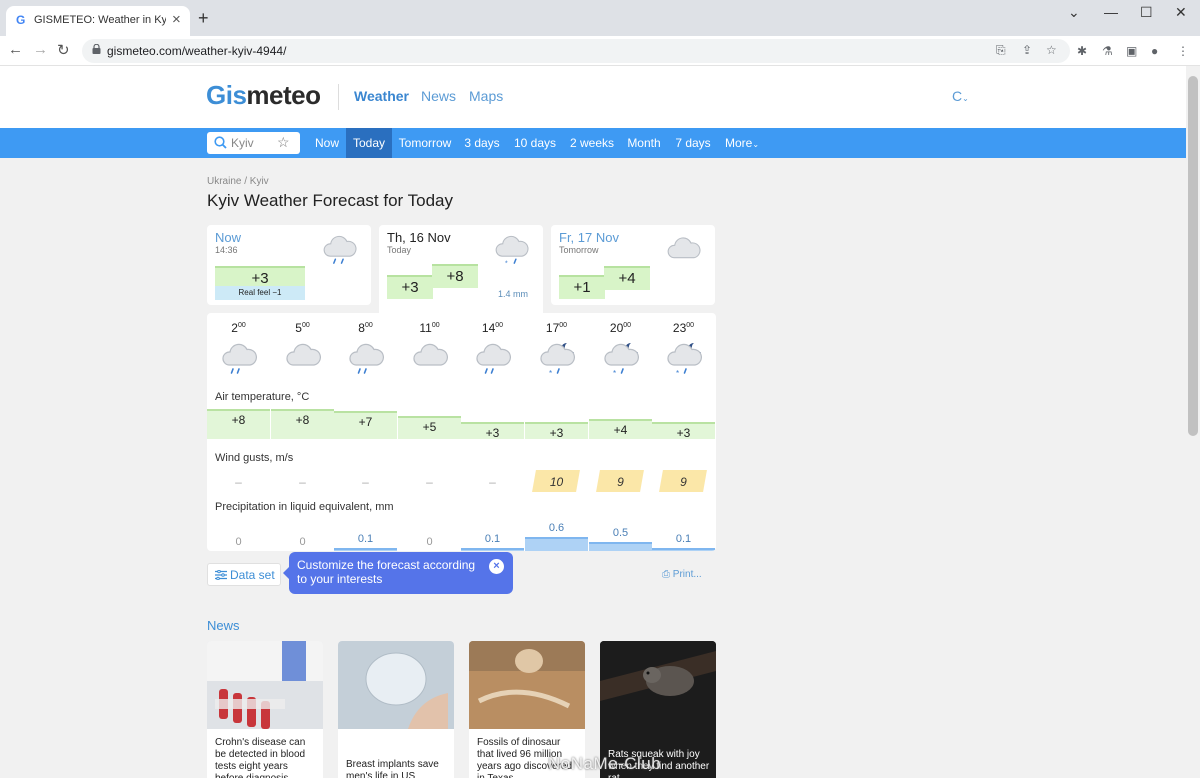 This screenshot has height=778, width=1200. What do you see at coordinates (605, 763) in the screenshot?
I see `watermark: NoNaMe-Club` at bounding box center [605, 763].